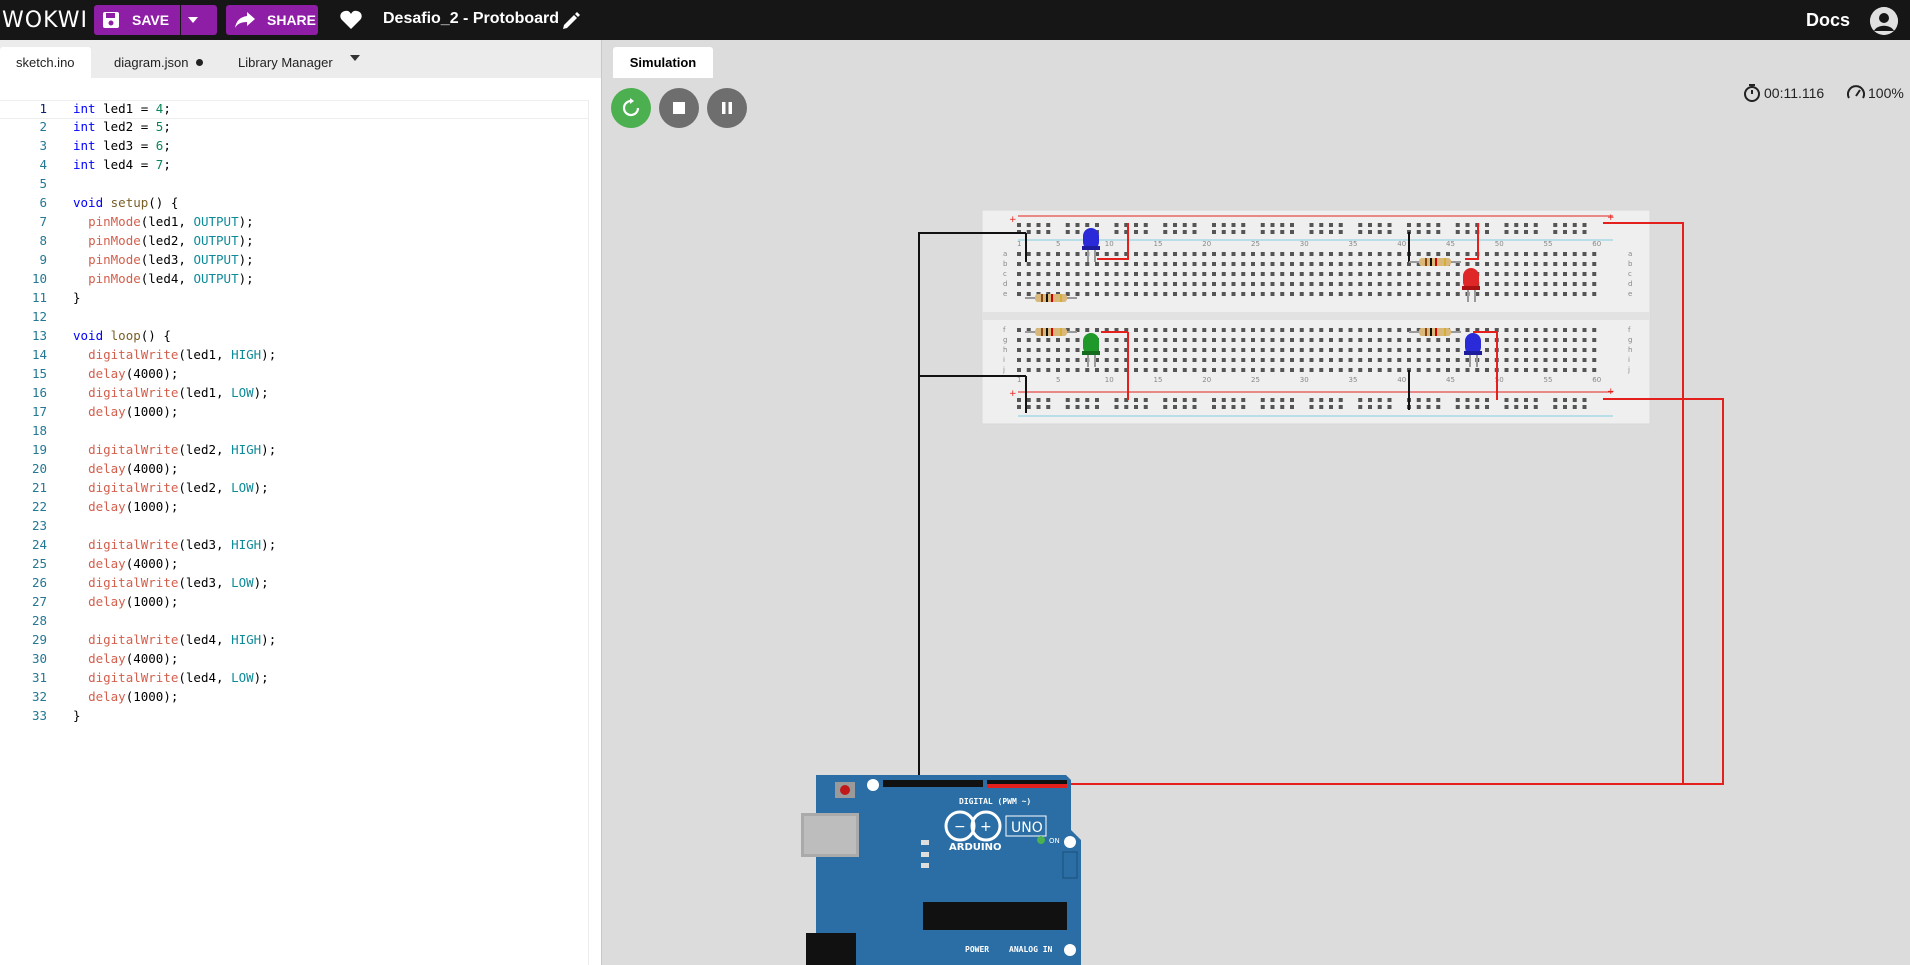 Image resolution: width=1910 pixels, height=965 pixels. What do you see at coordinates (294, 204) in the screenshot?
I see `code-line: 6 void setup() {` at bounding box center [294, 204].